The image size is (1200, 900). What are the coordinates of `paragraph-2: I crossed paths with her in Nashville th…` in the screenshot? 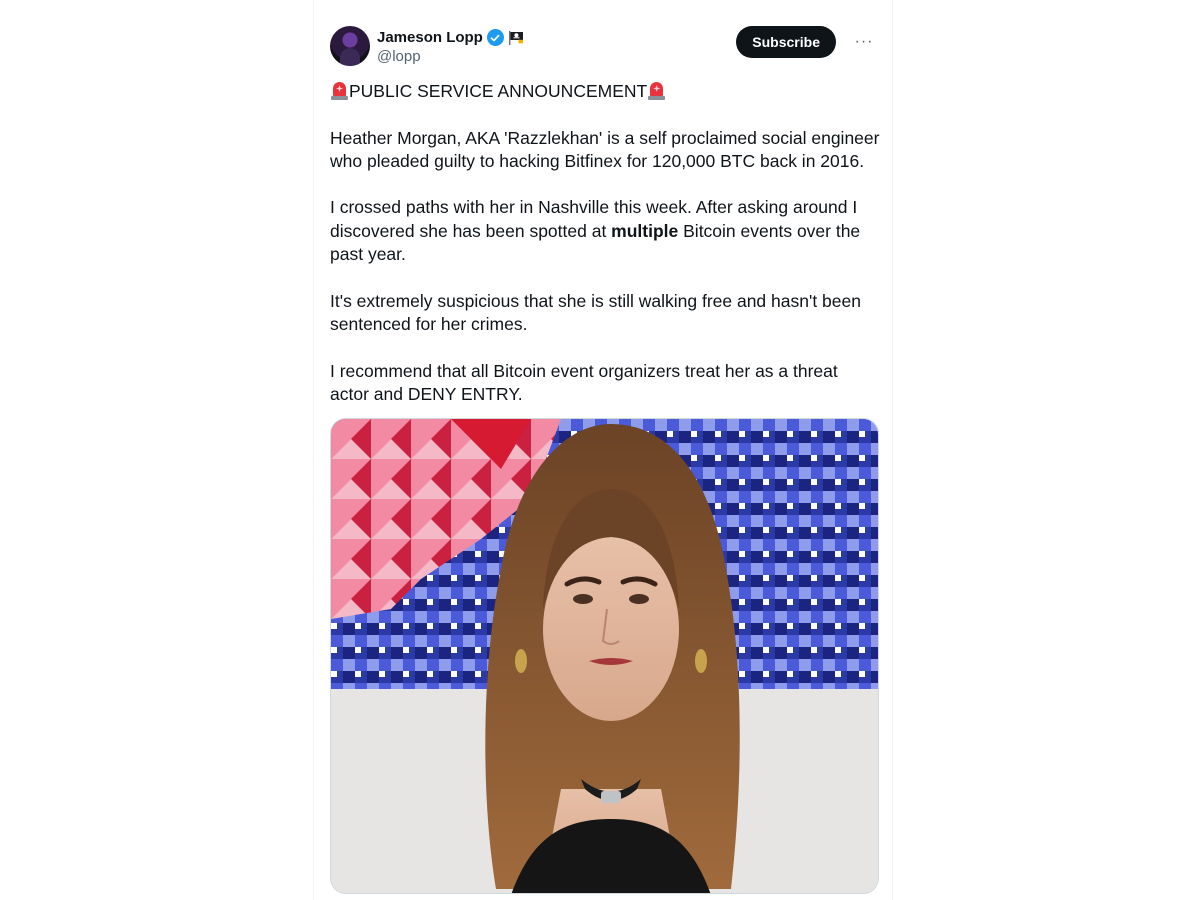 It's located at (605, 231).